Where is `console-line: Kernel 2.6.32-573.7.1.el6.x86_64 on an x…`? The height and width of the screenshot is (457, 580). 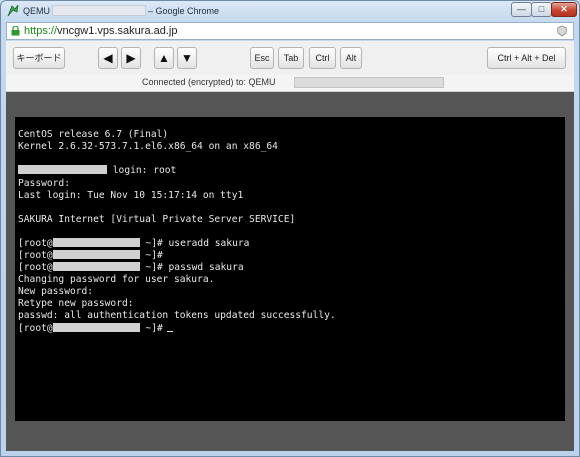 console-line: Kernel 2.6.32-573.7.1.el6.x86_64 on an x… is located at coordinates (148, 146).